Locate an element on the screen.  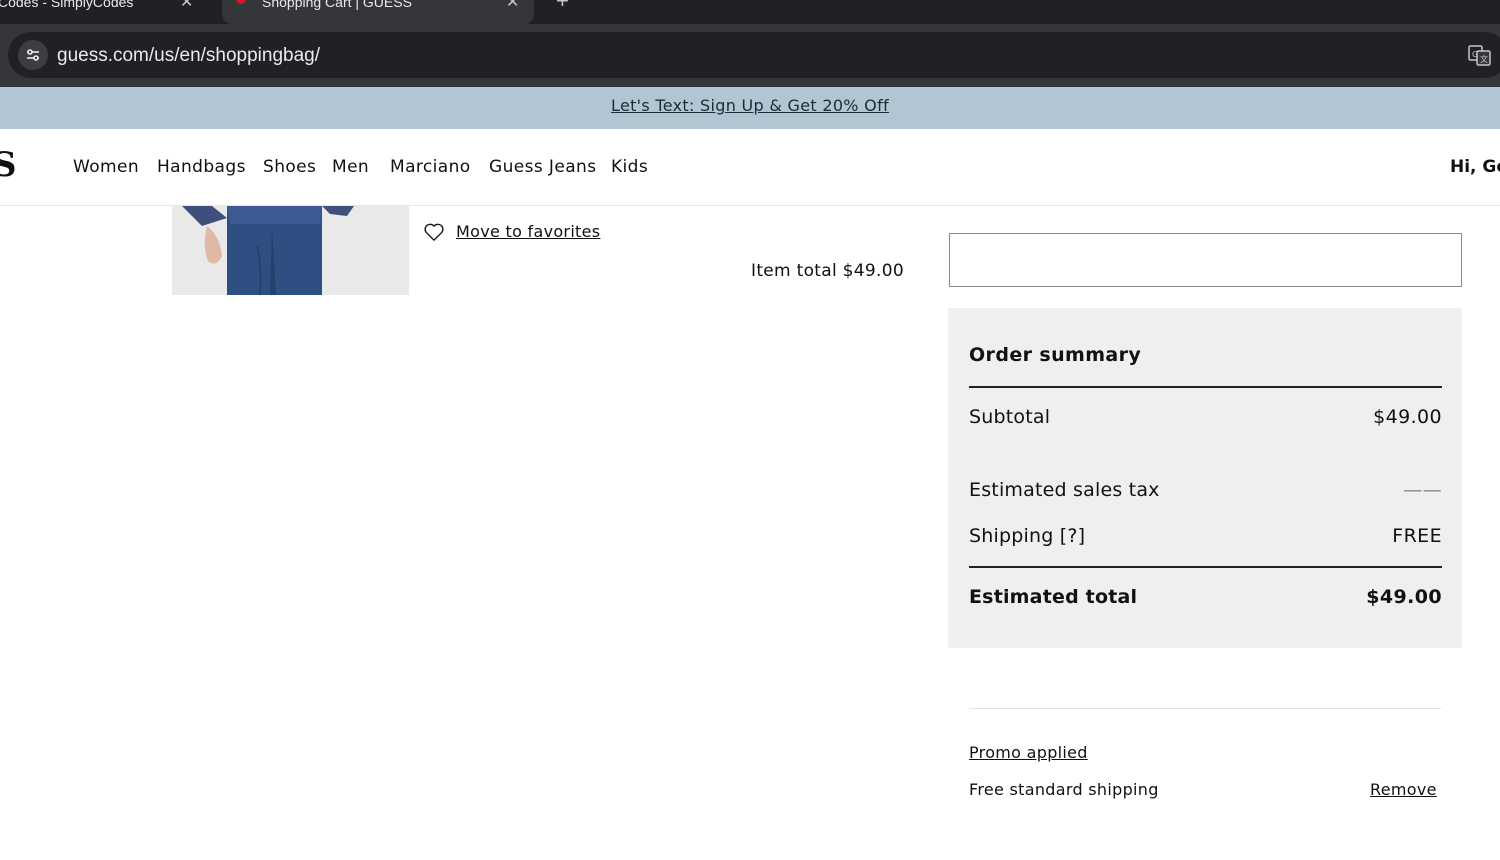
nav-item-kids: Kids is located at coordinates (629, 167).